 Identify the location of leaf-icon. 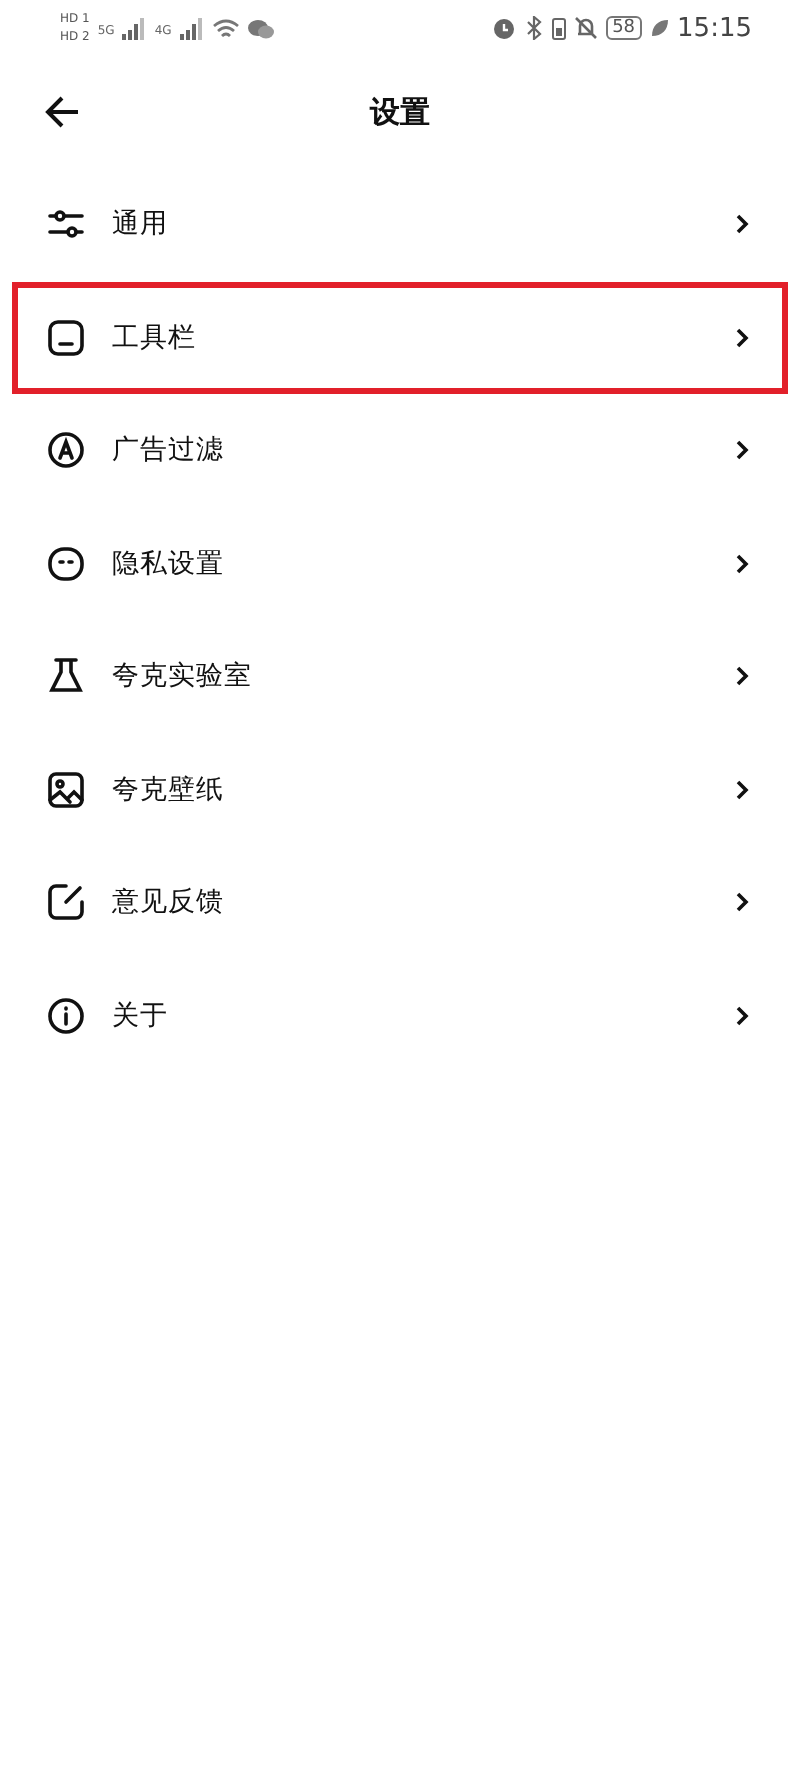
(659, 28).